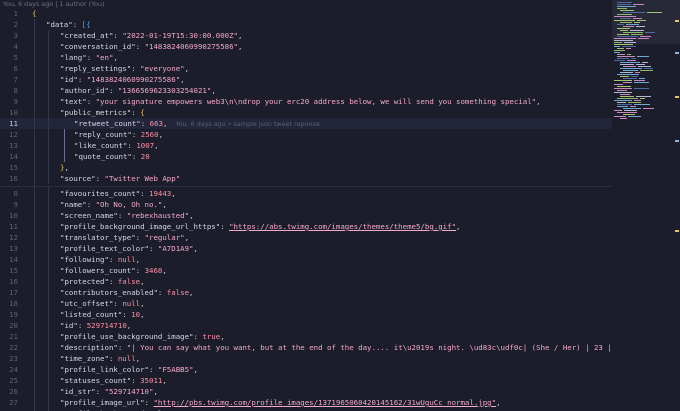 The width and height of the screenshot is (680, 411). I want to click on code-line: 19 "listed_count": 10,, so click(306, 314).